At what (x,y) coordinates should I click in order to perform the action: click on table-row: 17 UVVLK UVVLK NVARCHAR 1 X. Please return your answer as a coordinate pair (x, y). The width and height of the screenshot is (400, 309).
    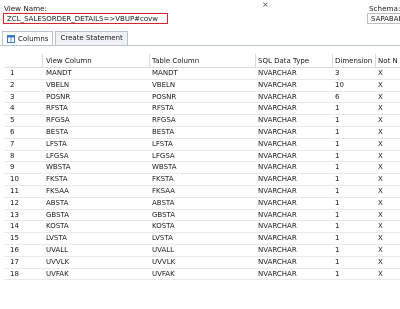
    Looking at the image, I should click on (202, 263).